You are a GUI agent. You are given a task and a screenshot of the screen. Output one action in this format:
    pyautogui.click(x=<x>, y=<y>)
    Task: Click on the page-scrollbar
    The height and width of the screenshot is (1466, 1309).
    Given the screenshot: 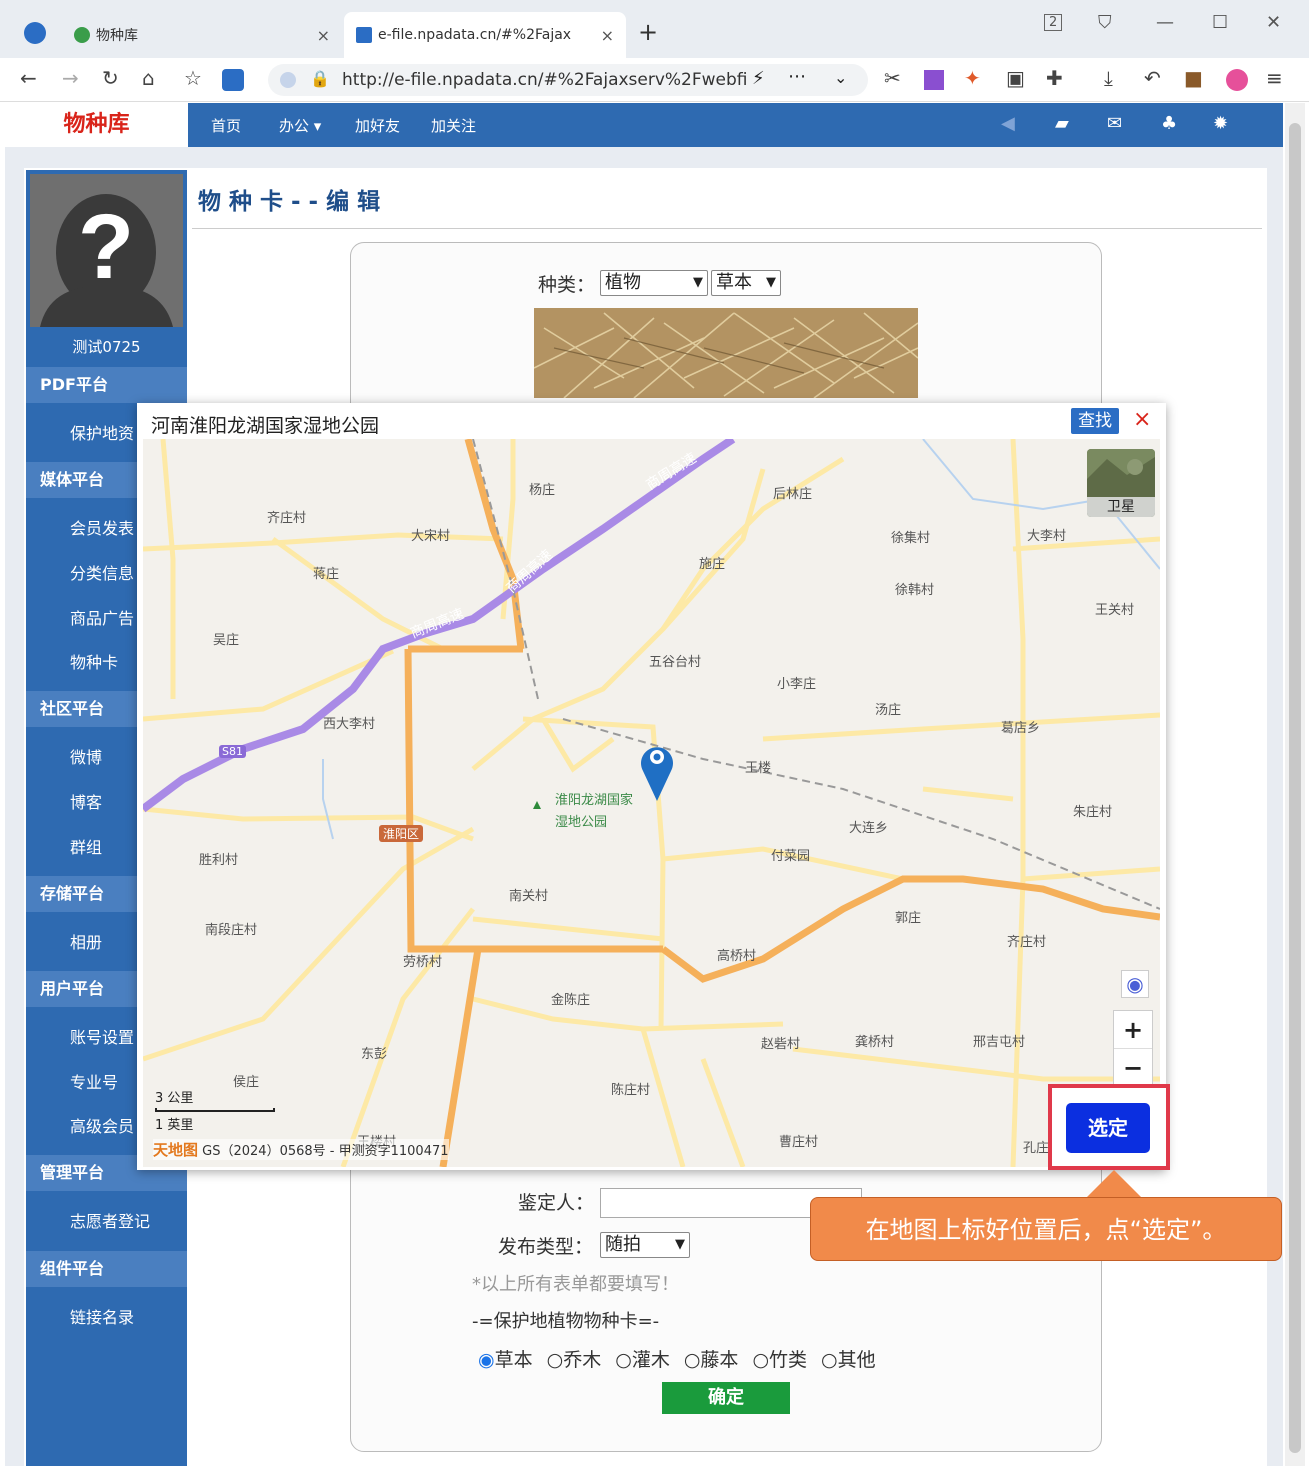 What is the action you would take?
    pyautogui.click(x=1295, y=784)
    